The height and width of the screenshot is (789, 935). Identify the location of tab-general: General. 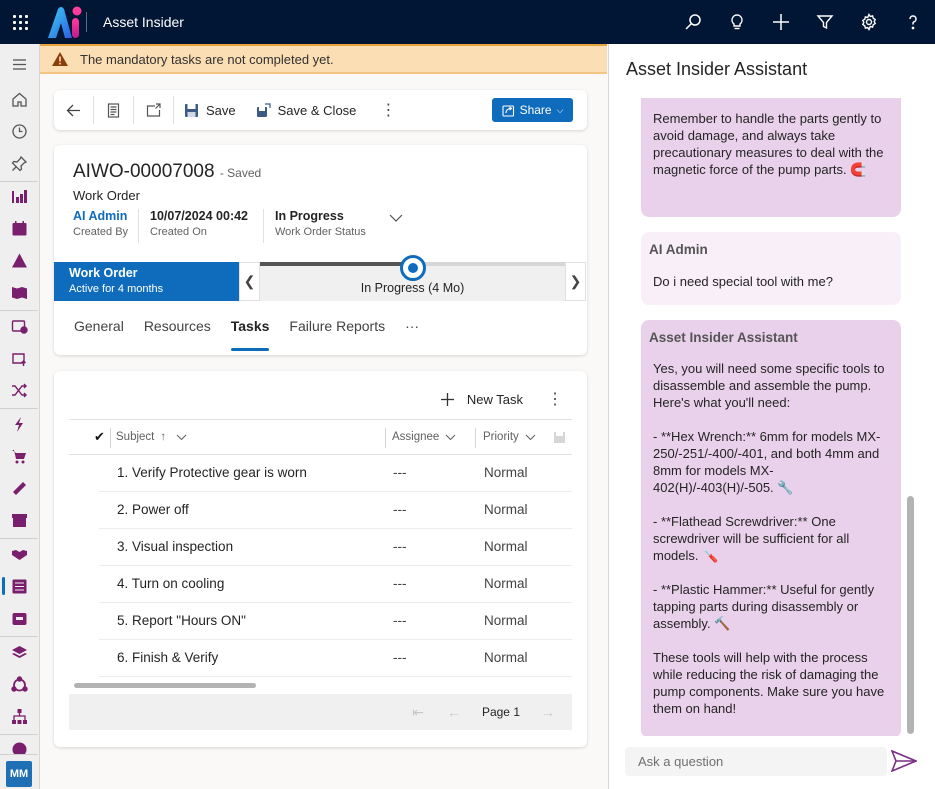
(99, 326).